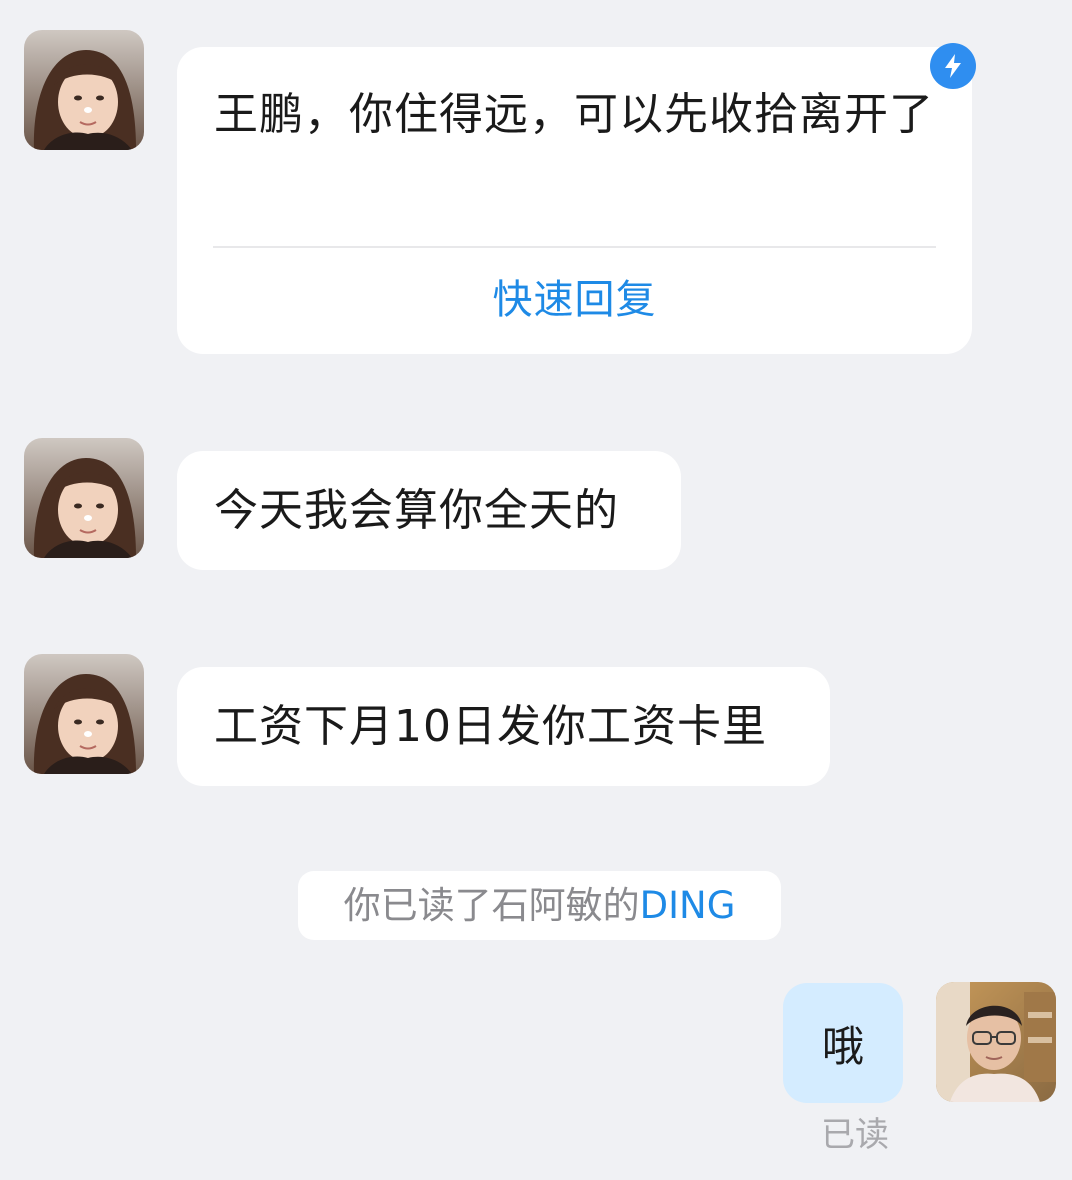  What do you see at coordinates (416, 510) in the screenshot?
I see `message-text: 今天我会算你全天的` at bounding box center [416, 510].